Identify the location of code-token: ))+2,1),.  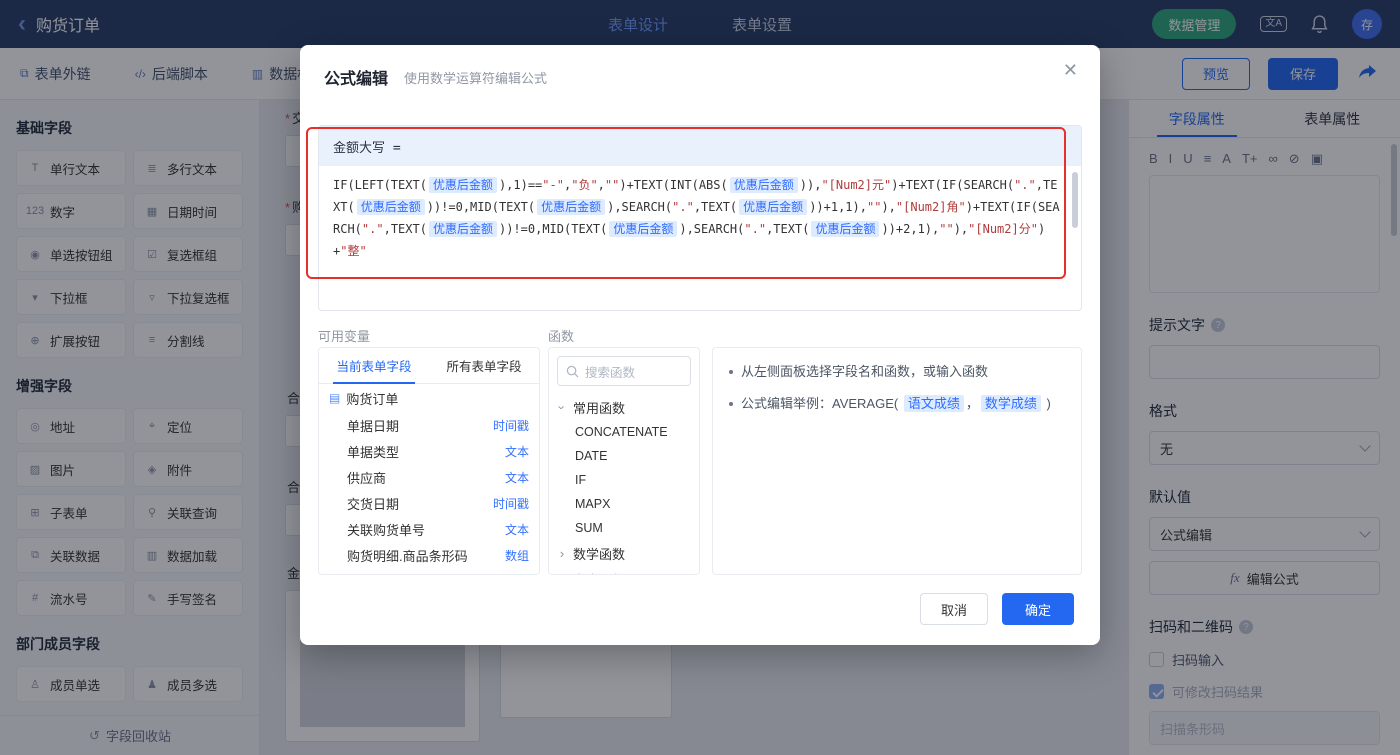
(910, 229).